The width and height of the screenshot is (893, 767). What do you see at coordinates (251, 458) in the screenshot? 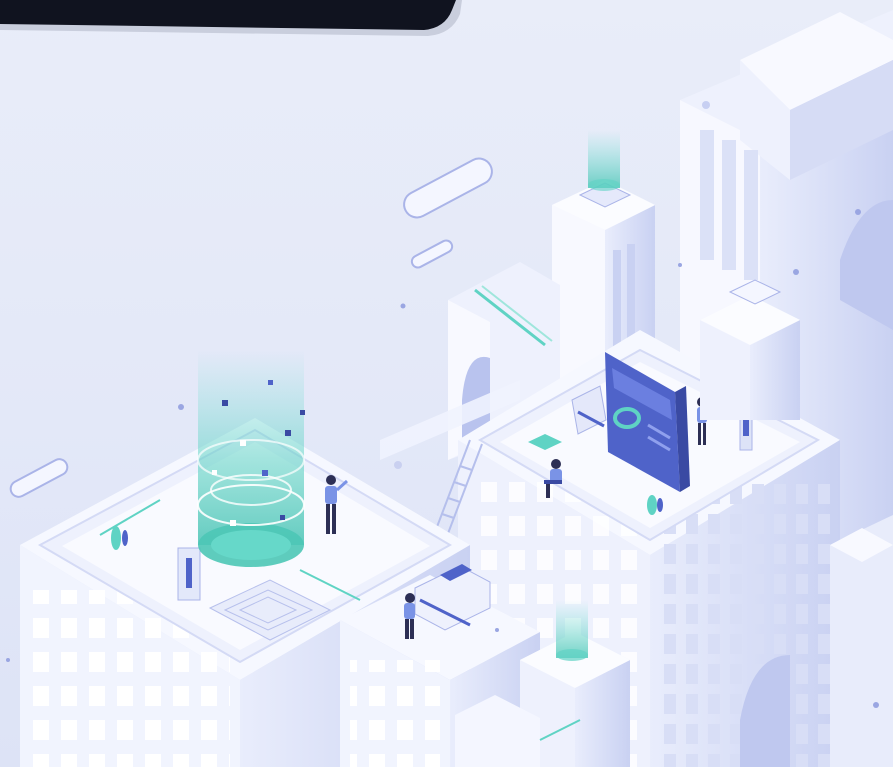
I see `data-hologram-icon` at bounding box center [251, 458].